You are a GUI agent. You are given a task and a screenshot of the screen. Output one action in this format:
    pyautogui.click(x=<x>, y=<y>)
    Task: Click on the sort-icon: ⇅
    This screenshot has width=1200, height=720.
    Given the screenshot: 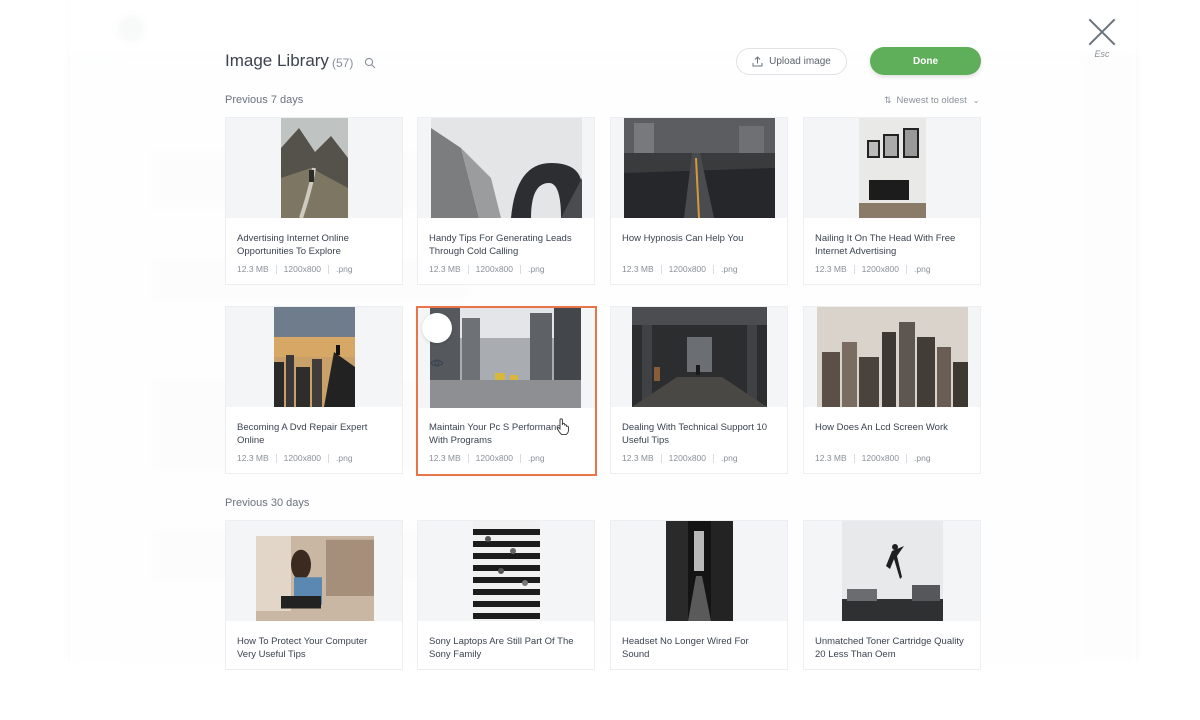 What is the action you would take?
    pyautogui.click(x=888, y=99)
    